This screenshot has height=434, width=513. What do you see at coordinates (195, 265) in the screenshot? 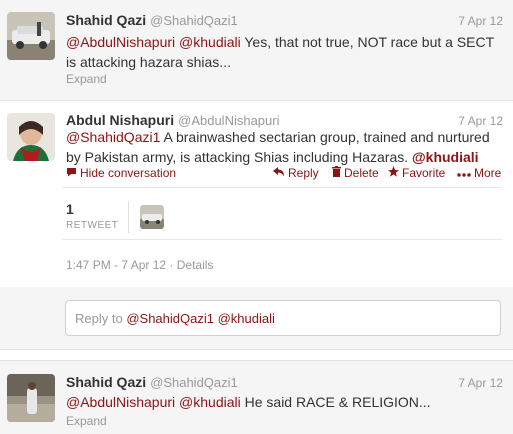
I see `details-link: Details` at bounding box center [195, 265].